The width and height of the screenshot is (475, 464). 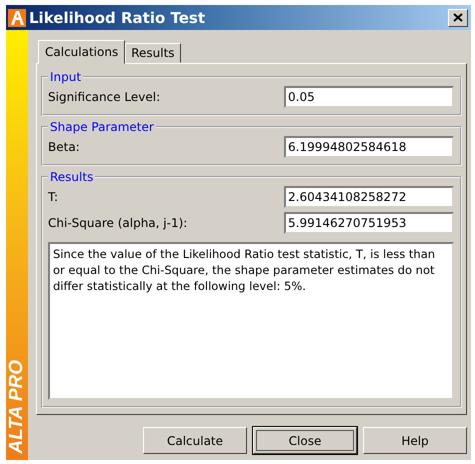 I want to click on dialog-button: Calculate, so click(x=195, y=440).